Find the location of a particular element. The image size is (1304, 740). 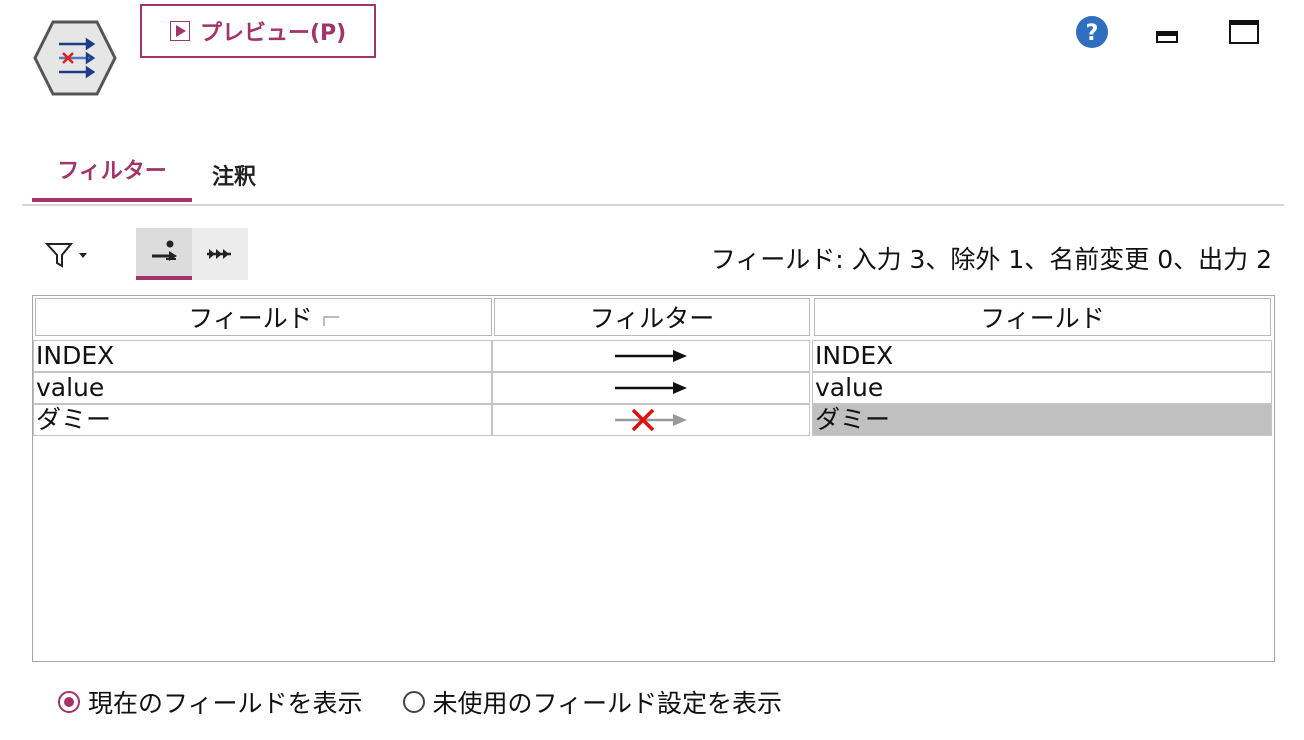

radio-unselected-icon is located at coordinates (413, 702).